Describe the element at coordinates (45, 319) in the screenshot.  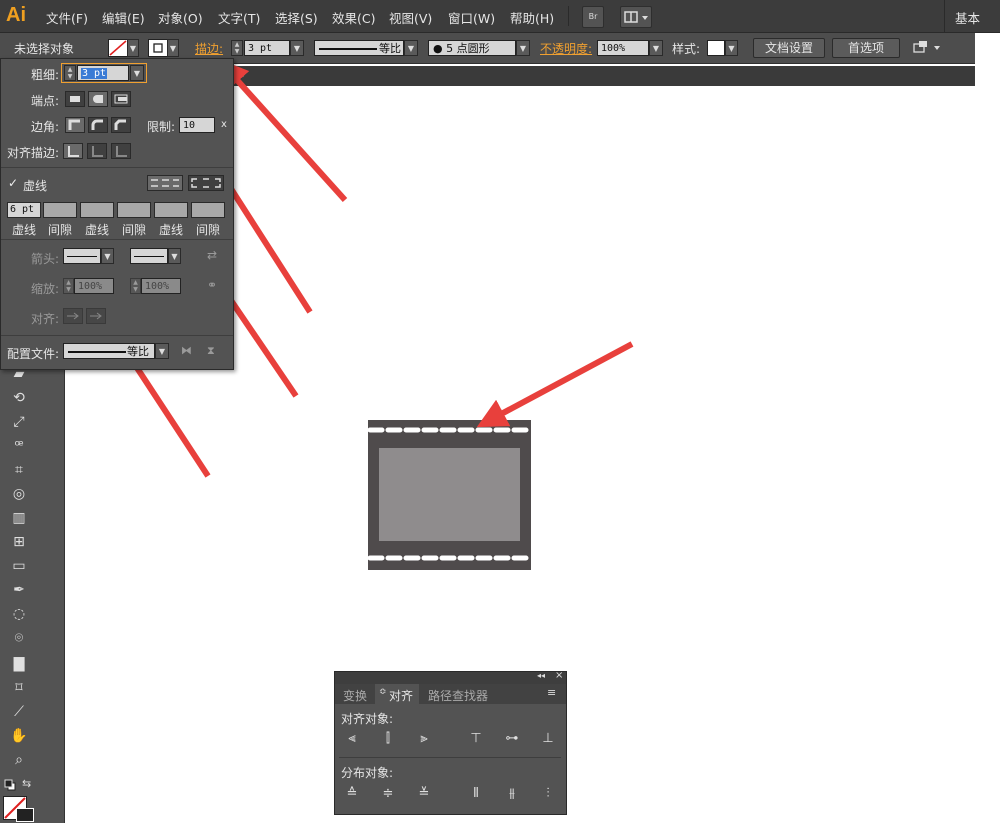
I see `arrow-align-label: 对齐:` at that location.